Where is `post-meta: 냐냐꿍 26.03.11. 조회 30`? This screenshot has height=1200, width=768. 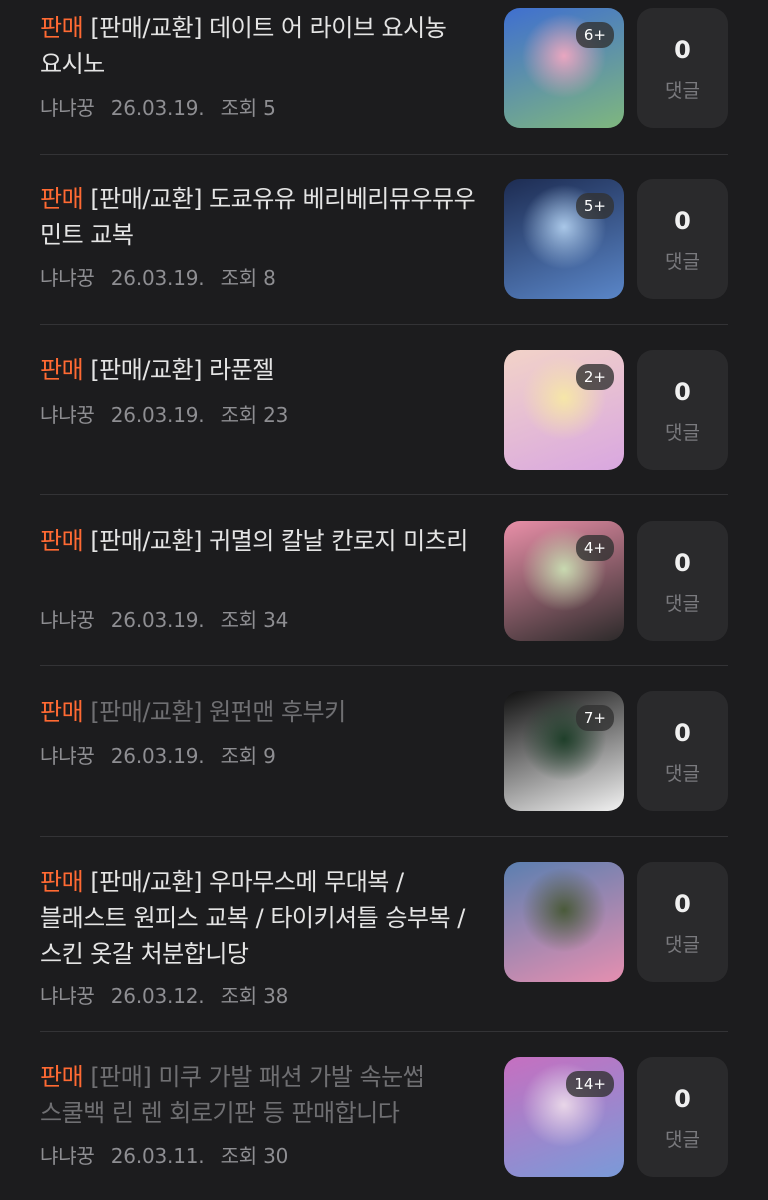 post-meta: 냐냐꿍 26.03.11. 조회 30 is located at coordinates (169, 1154).